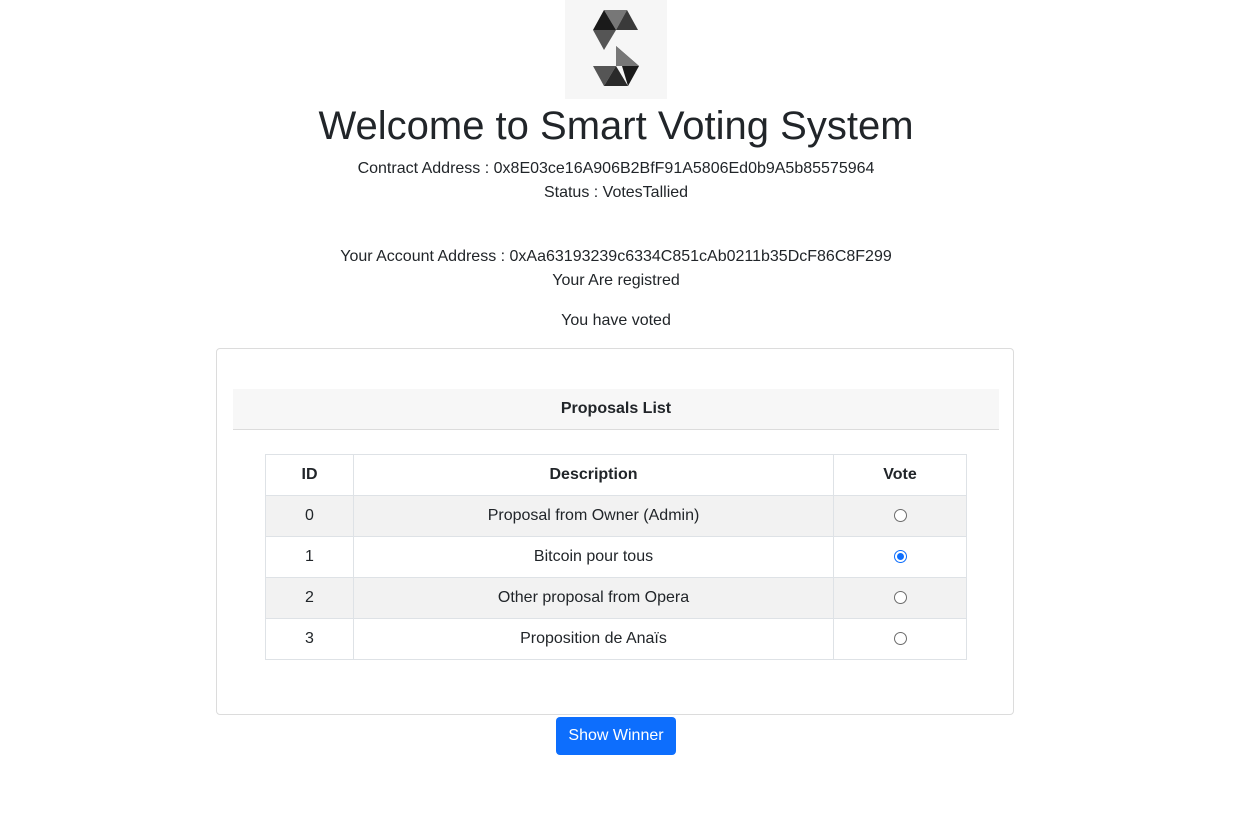 This screenshot has width=1241, height=839. Describe the element at coordinates (593, 516) in the screenshot. I see `proposal-description: Proposal from Owner (Admin)` at that location.